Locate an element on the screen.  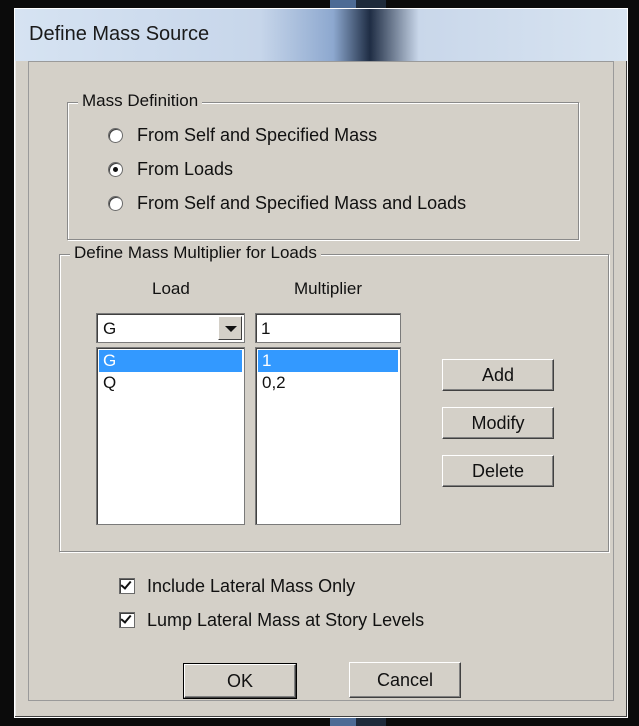
cancel-button: Cancel is located at coordinates (405, 680).